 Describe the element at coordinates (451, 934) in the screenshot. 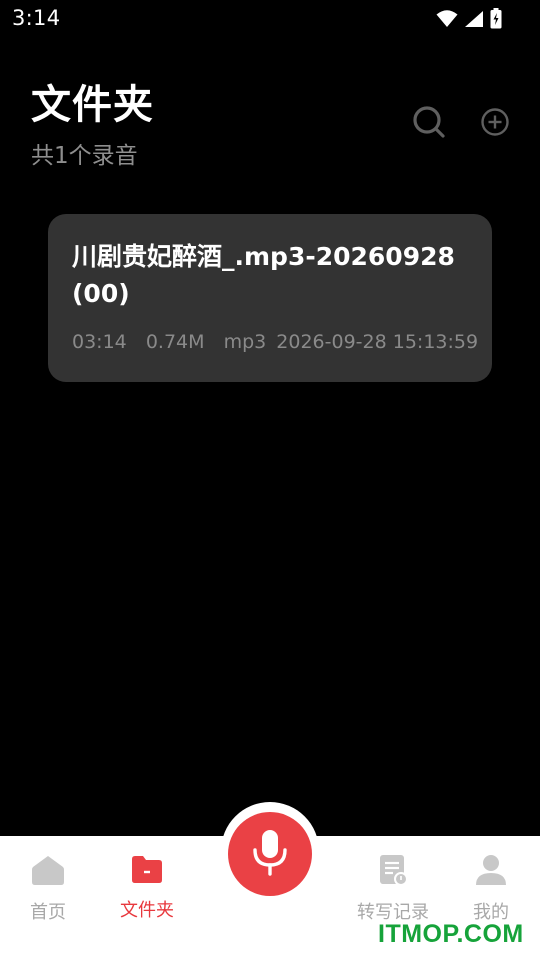

I see `watermark: ITMOP.COM` at that location.